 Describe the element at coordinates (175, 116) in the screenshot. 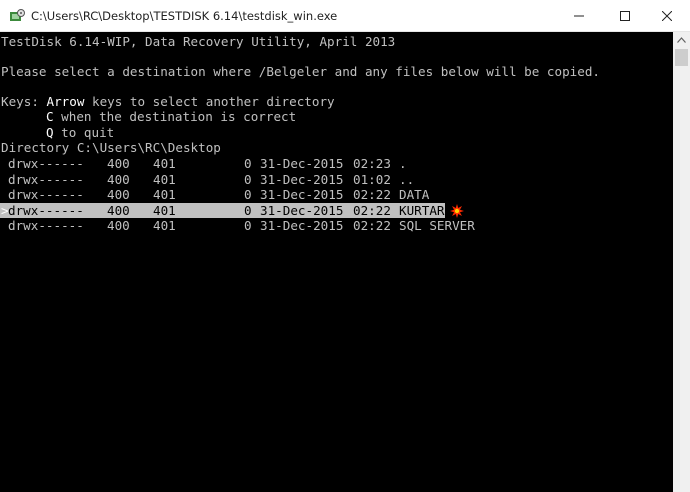

I see `keys-c-desc: when the destination is correct` at that location.